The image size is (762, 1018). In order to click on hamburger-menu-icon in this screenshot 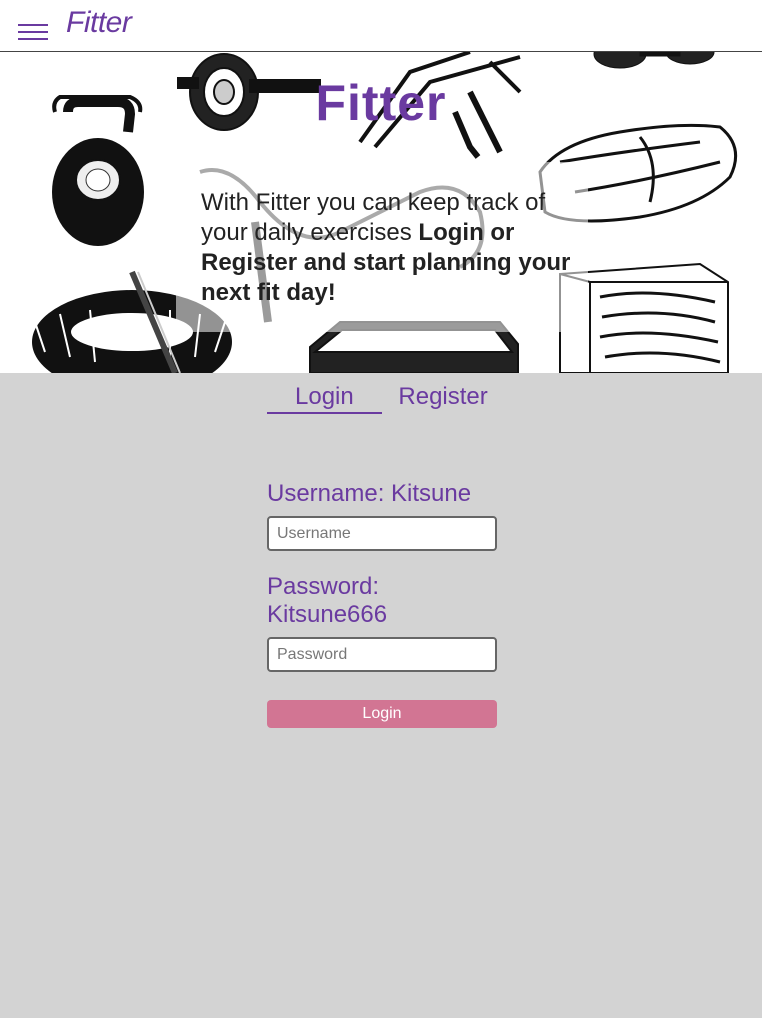, I will do `click(33, 33)`.